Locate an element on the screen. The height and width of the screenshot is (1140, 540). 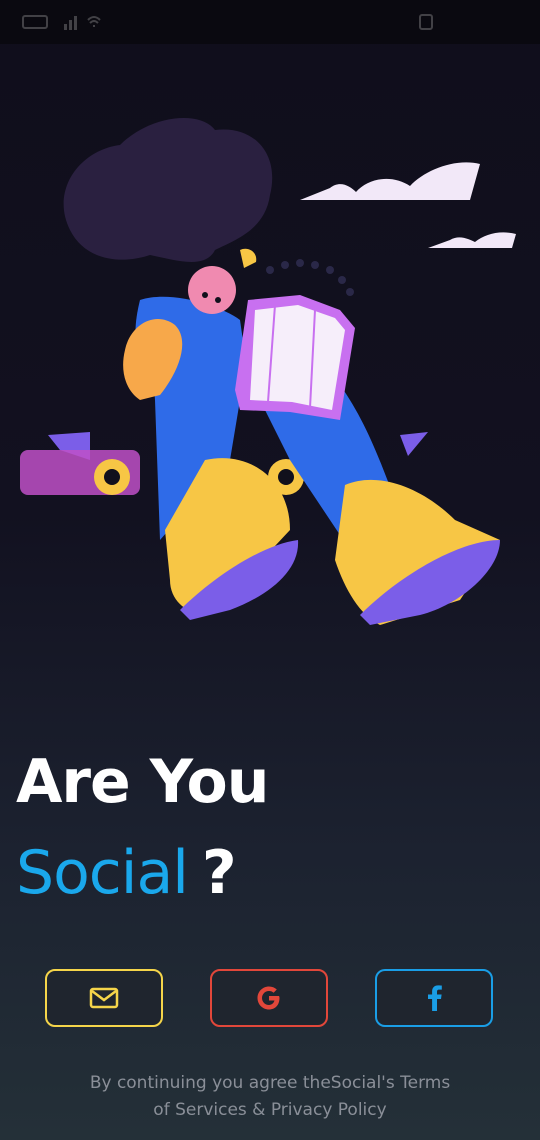
smoke-cloud is located at coordinates (168, 190).